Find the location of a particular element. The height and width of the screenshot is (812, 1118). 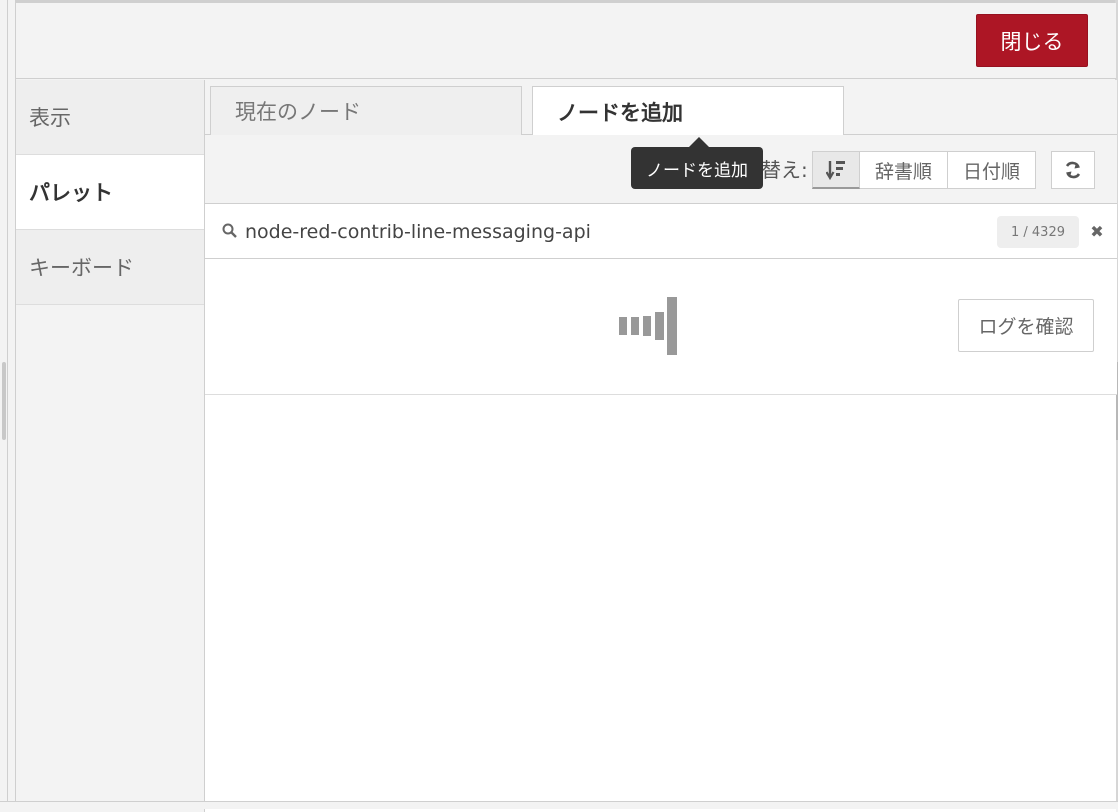

dialog-bottom-border is located at coordinates (559, 805).